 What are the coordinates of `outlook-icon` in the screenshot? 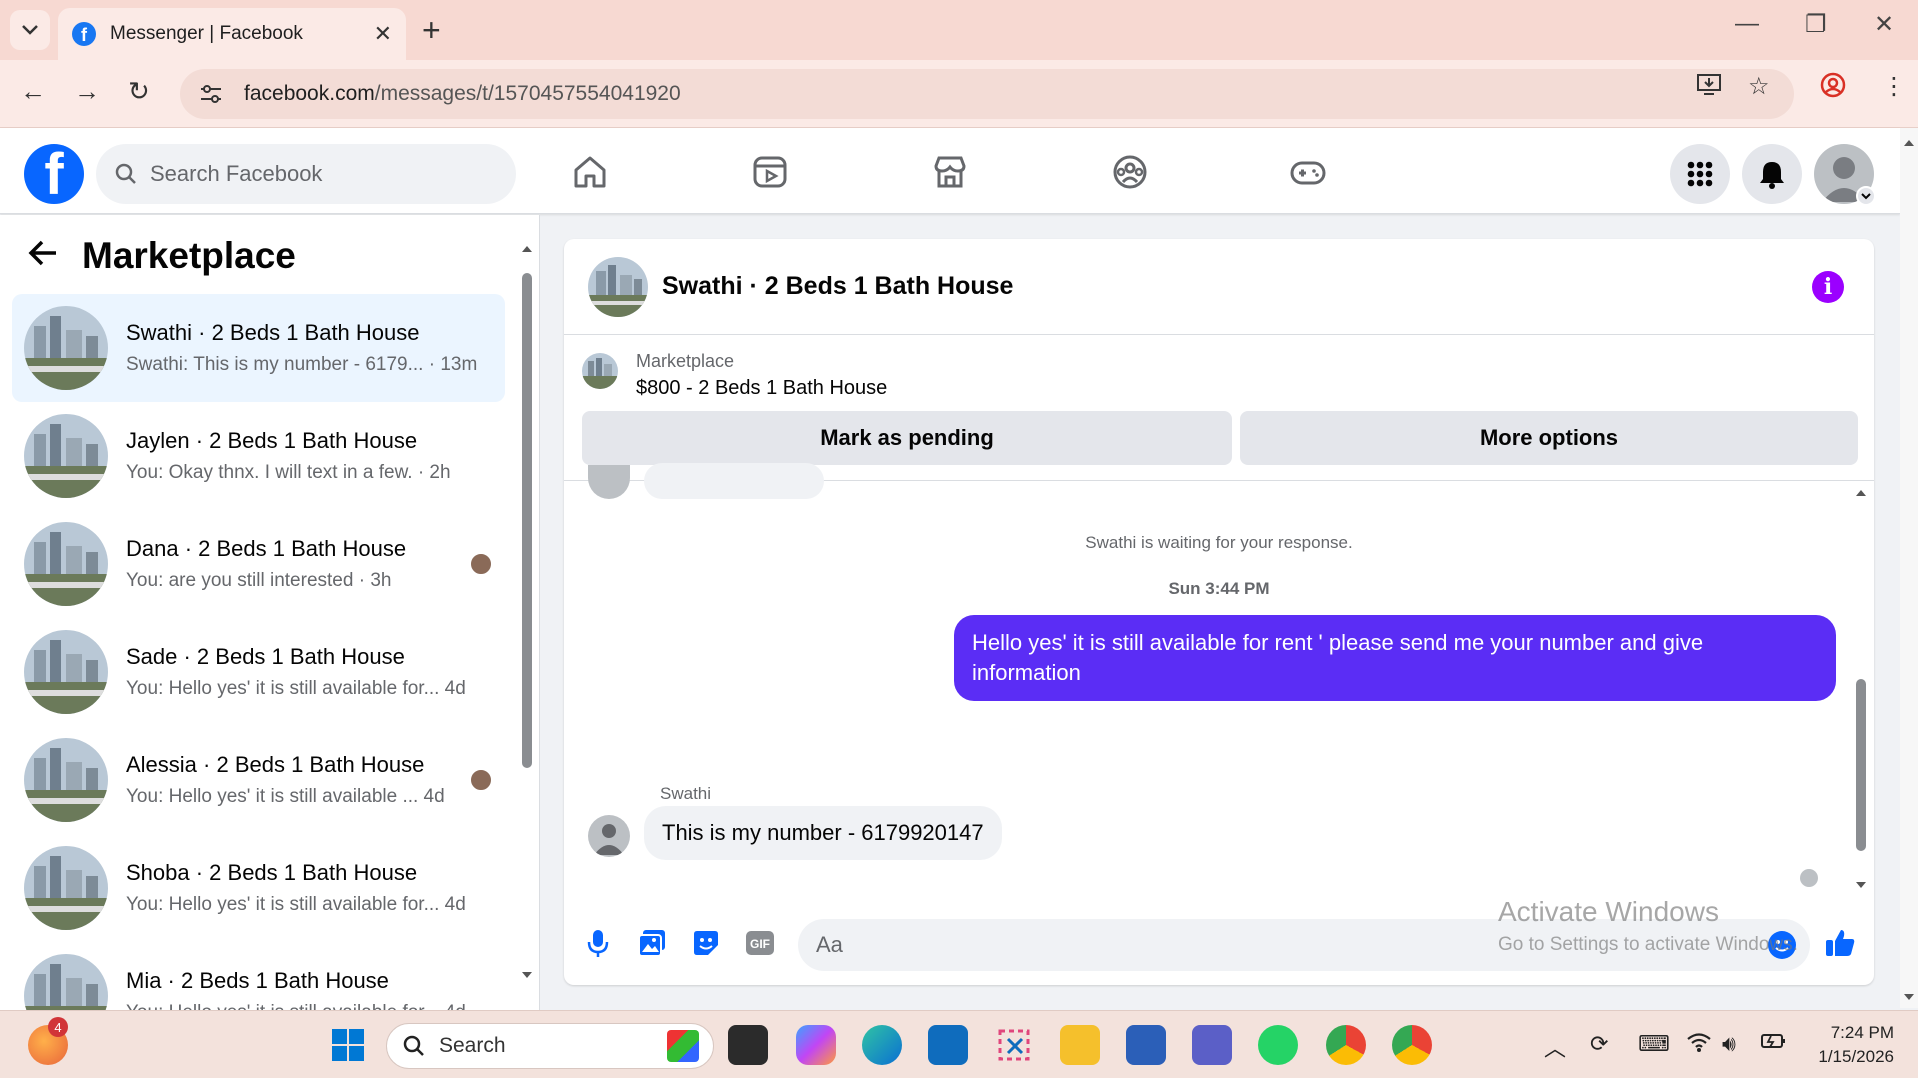 It's located at (948, 1045).